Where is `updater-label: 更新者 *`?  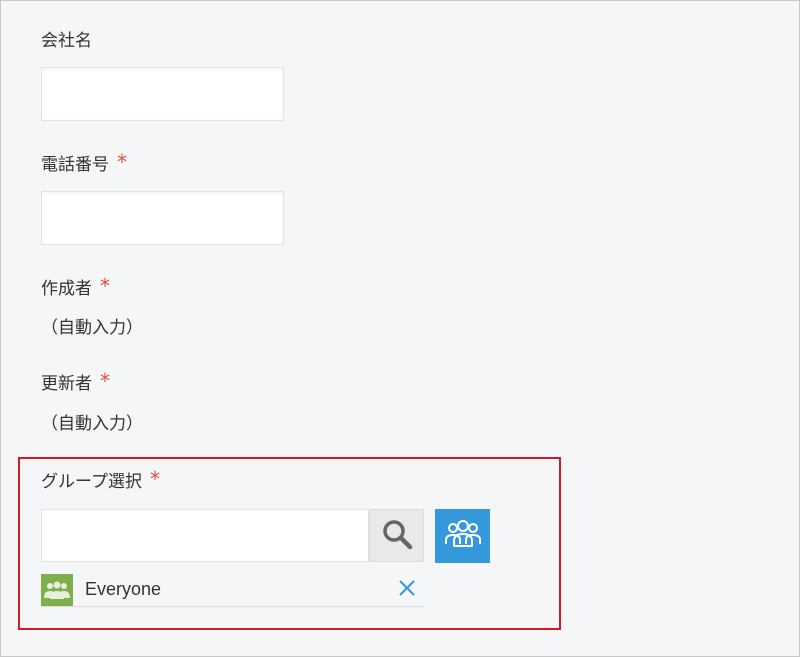
updater-label: 更新者 * is located at coordinates (75, 382).